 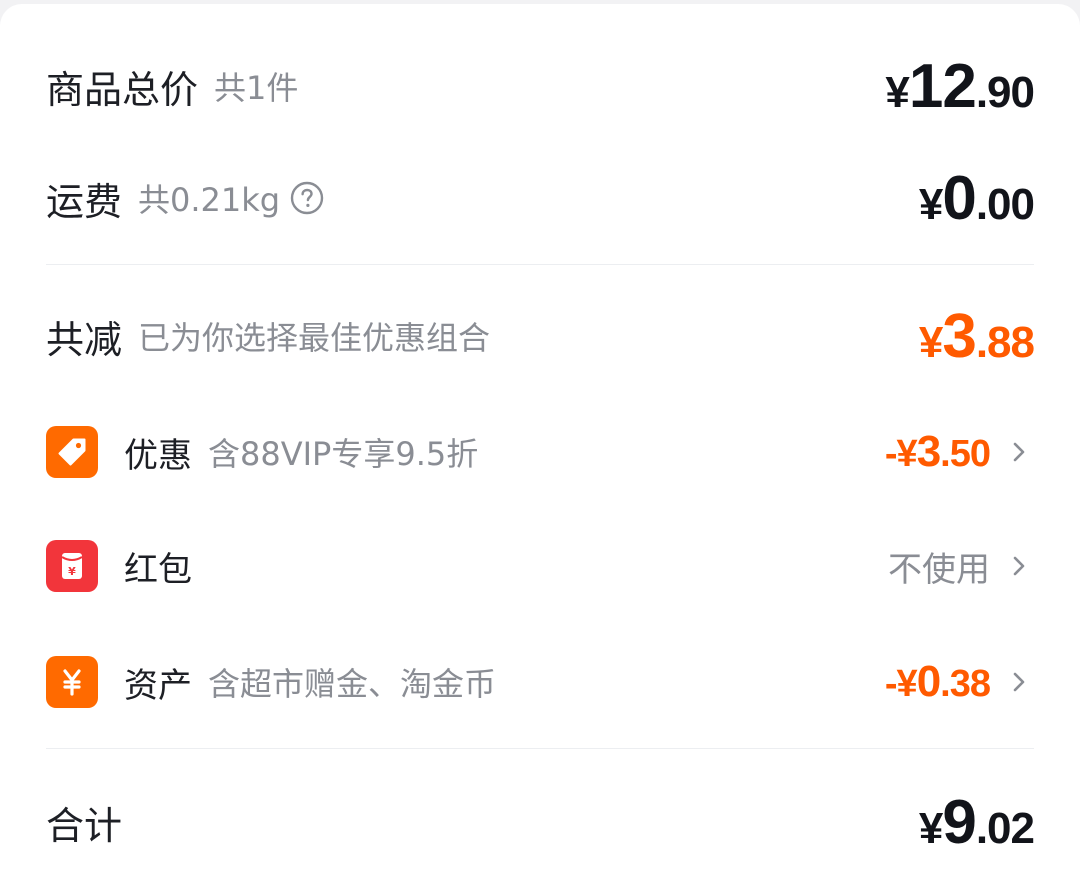 I want to click on red-envelope-label: 红包, so click(x=158, y=569).